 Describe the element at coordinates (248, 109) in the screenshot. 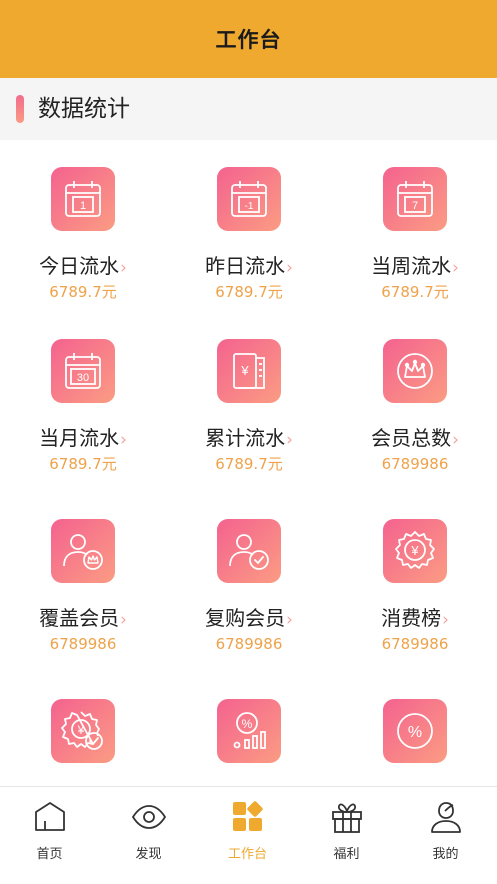

I see `section-header: 数据统计` at that location.